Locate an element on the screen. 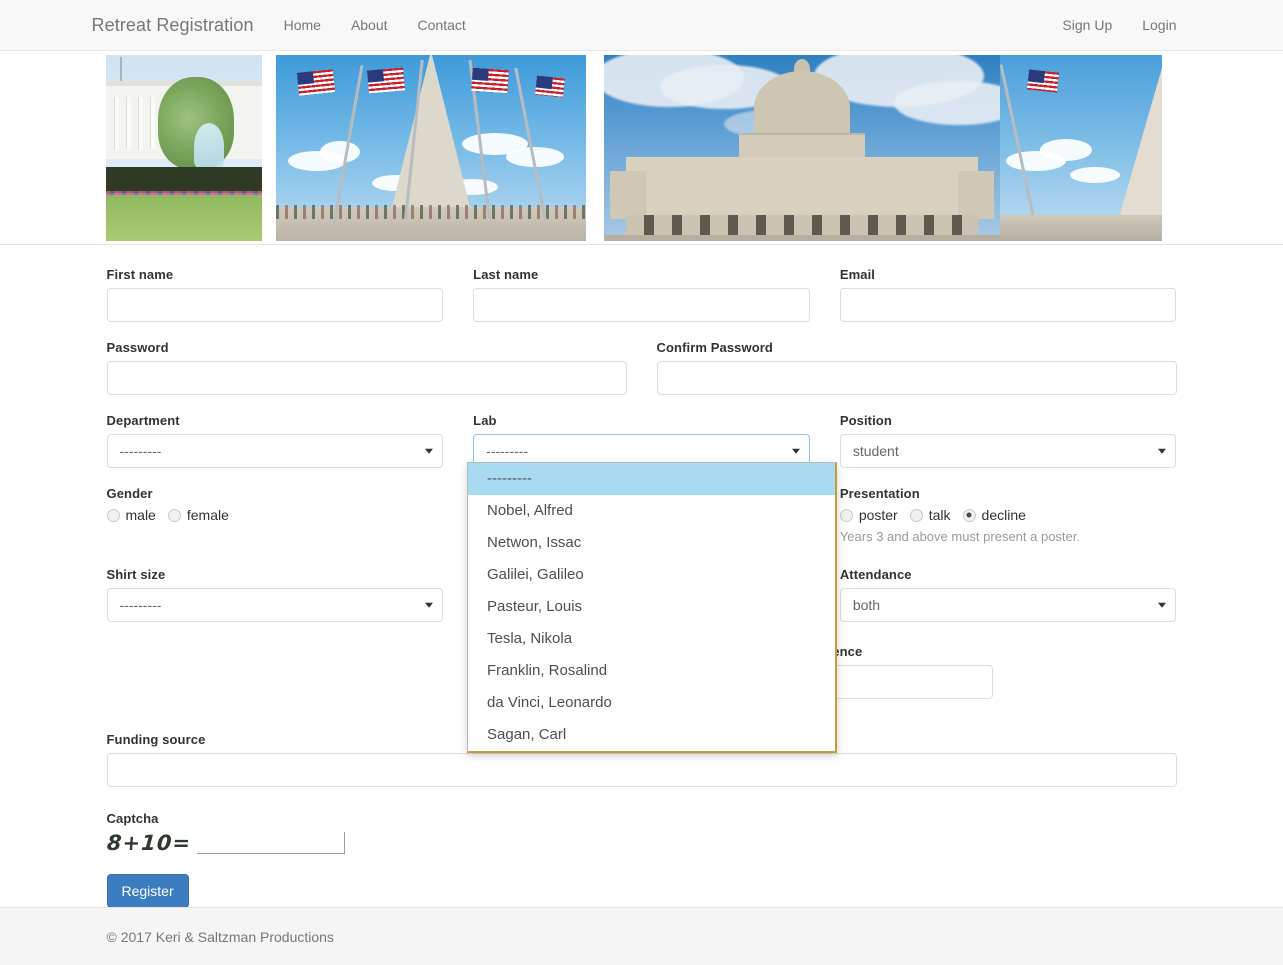 The image size is (1283, 965). washington-monument-photo is located at coordinates (1081, 148).